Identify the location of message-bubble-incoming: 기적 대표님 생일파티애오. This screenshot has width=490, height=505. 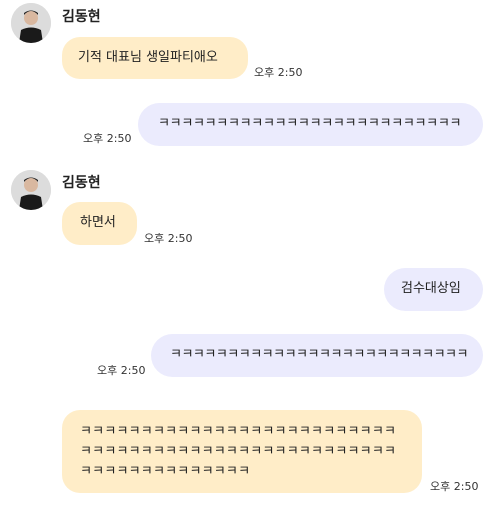
(155, 58).